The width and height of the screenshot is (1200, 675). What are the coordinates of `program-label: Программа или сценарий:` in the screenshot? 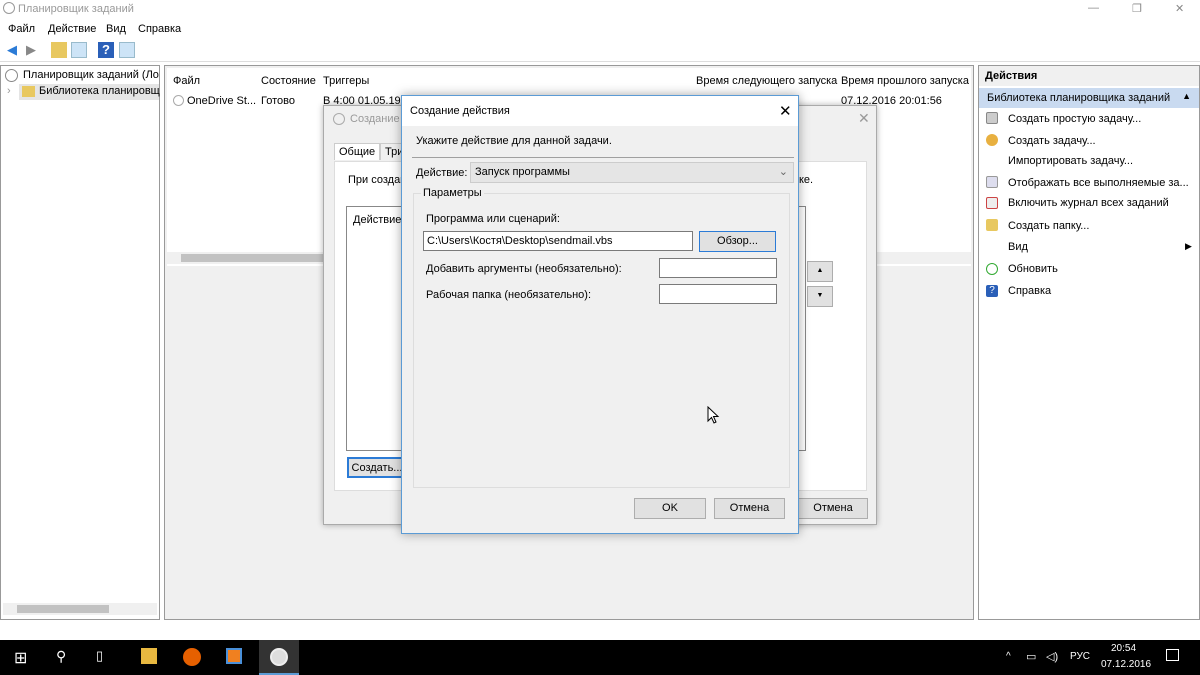 It's located at (493, 219).